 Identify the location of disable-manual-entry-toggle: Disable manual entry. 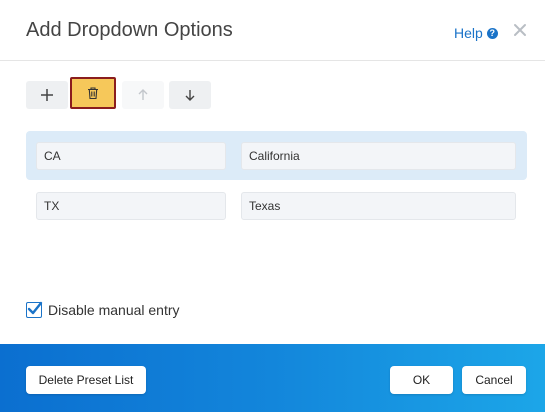
(103, 309).